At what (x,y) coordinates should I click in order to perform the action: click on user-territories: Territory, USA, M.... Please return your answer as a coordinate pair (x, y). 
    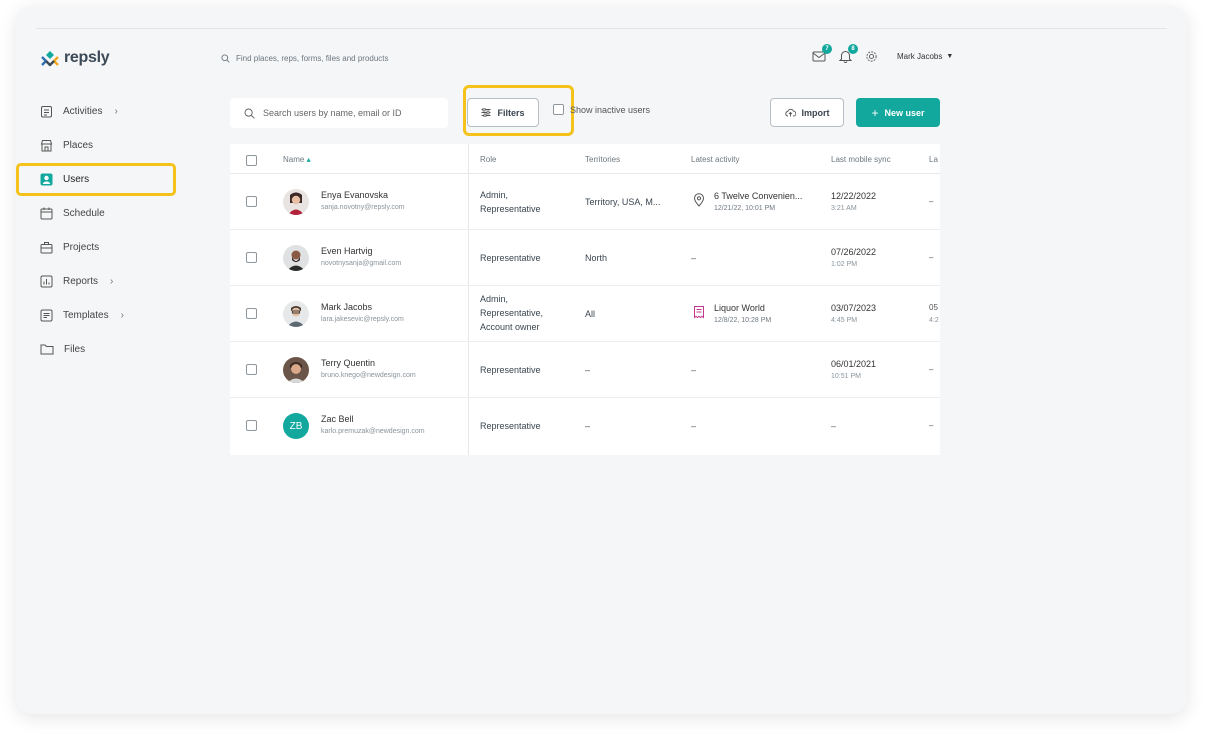
    Looking at the image, I should click on (623, 202).